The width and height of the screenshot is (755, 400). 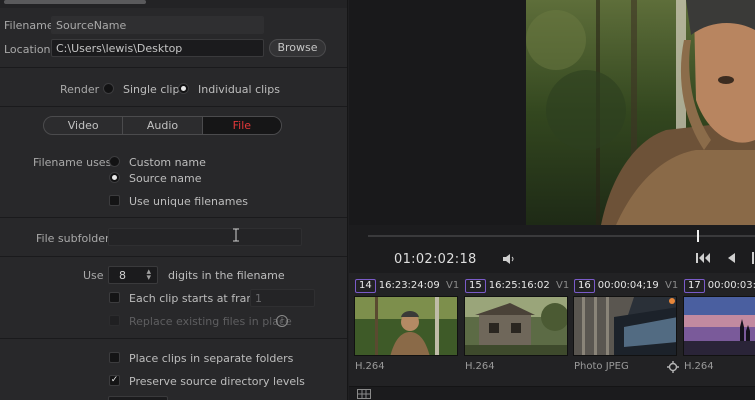 I want to click on clip-header: 14 16:23:24:09, so click(x=397, y=286).